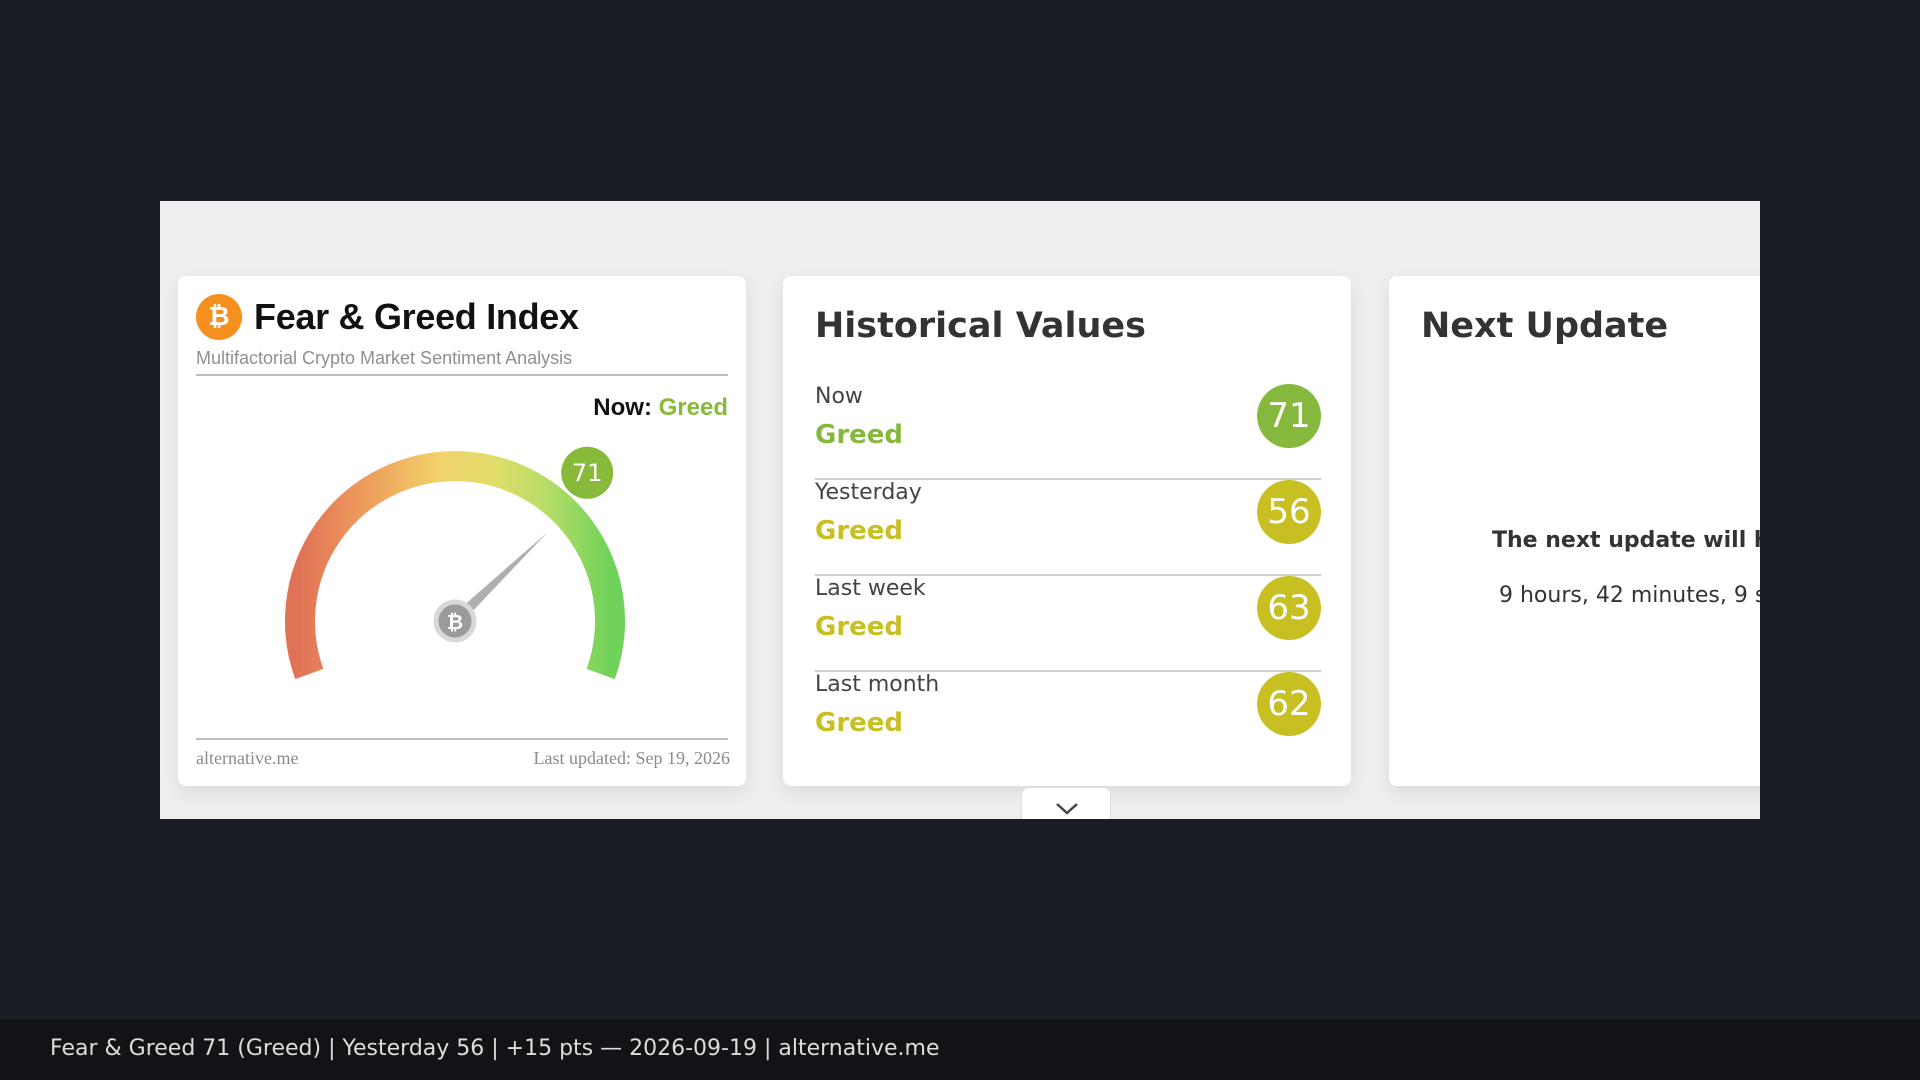 The image size is (1920, 1080). I want to click on card-title: Fear & Greed Index, so click(416, 316).